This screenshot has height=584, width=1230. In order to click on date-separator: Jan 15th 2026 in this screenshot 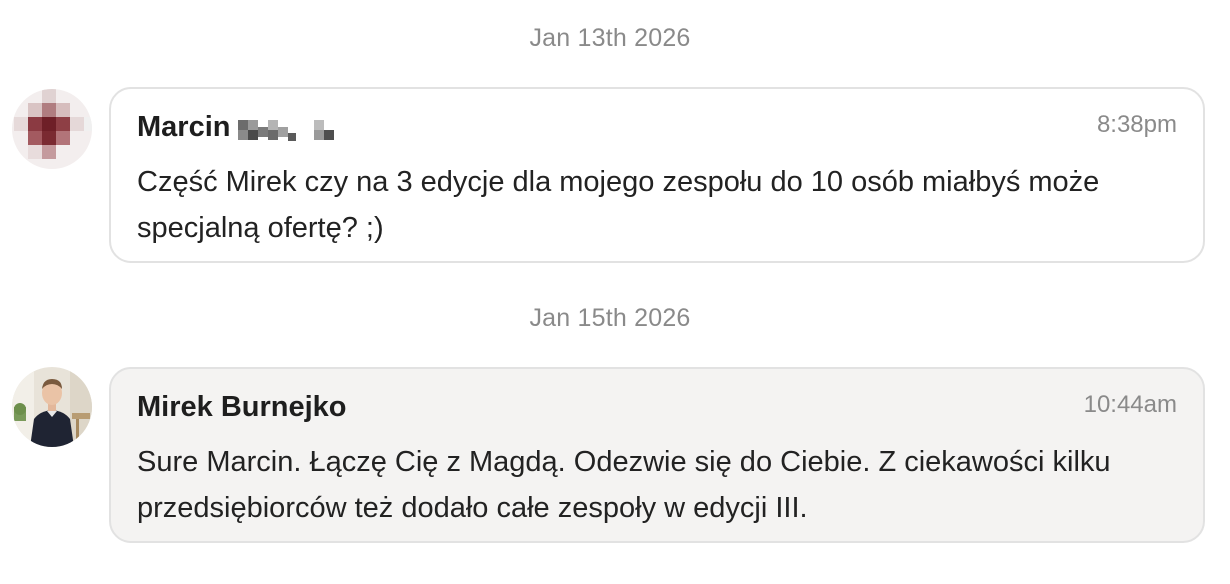, I will do `click(610, 318)`.